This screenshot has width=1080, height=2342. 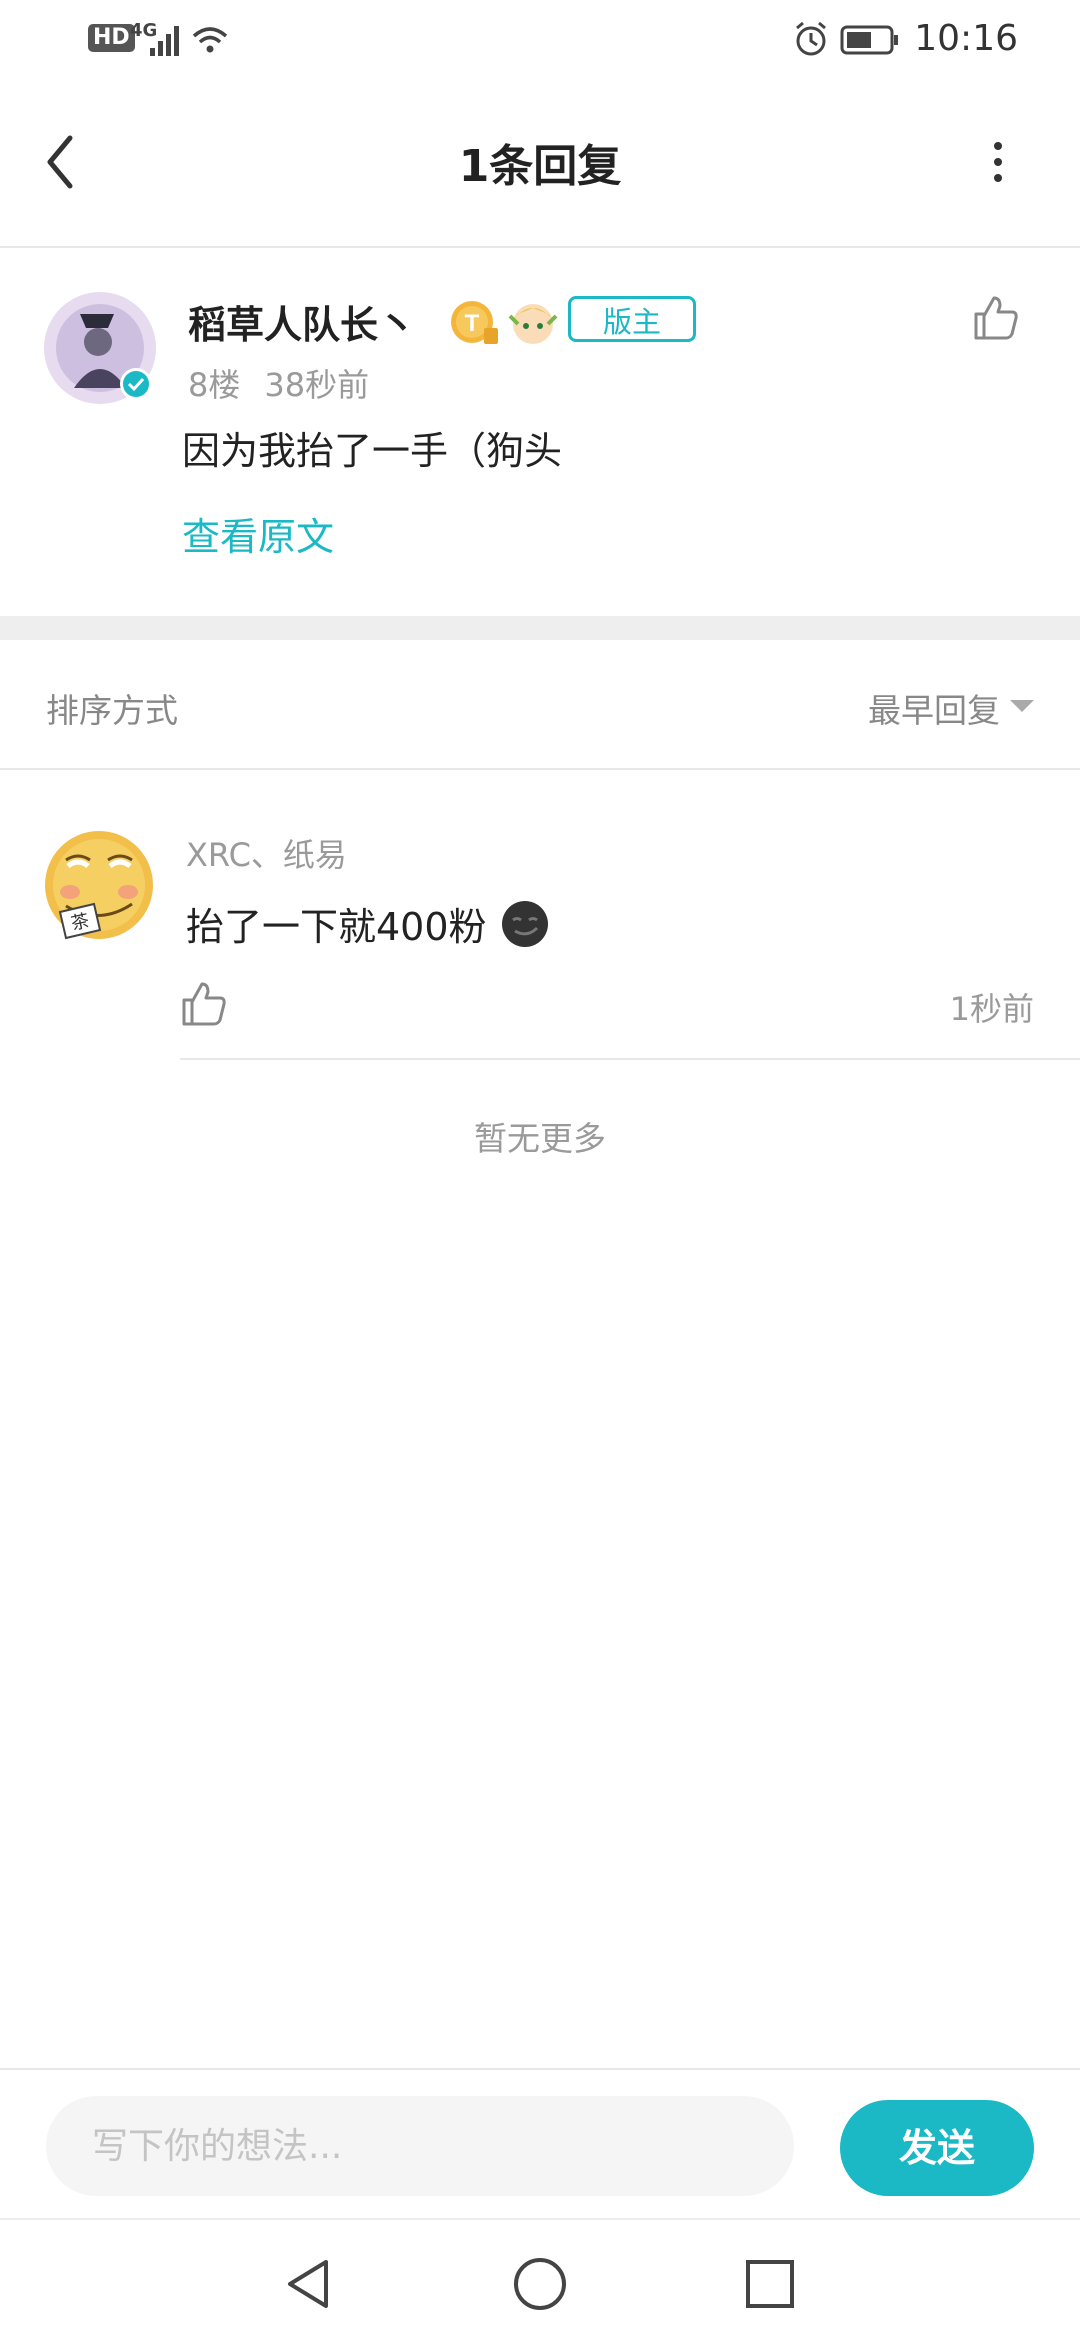 What do you see at coordinates (996, 318) in the screenshot?
I see `thumbs-up-icon` at bounding box center [996, 318].